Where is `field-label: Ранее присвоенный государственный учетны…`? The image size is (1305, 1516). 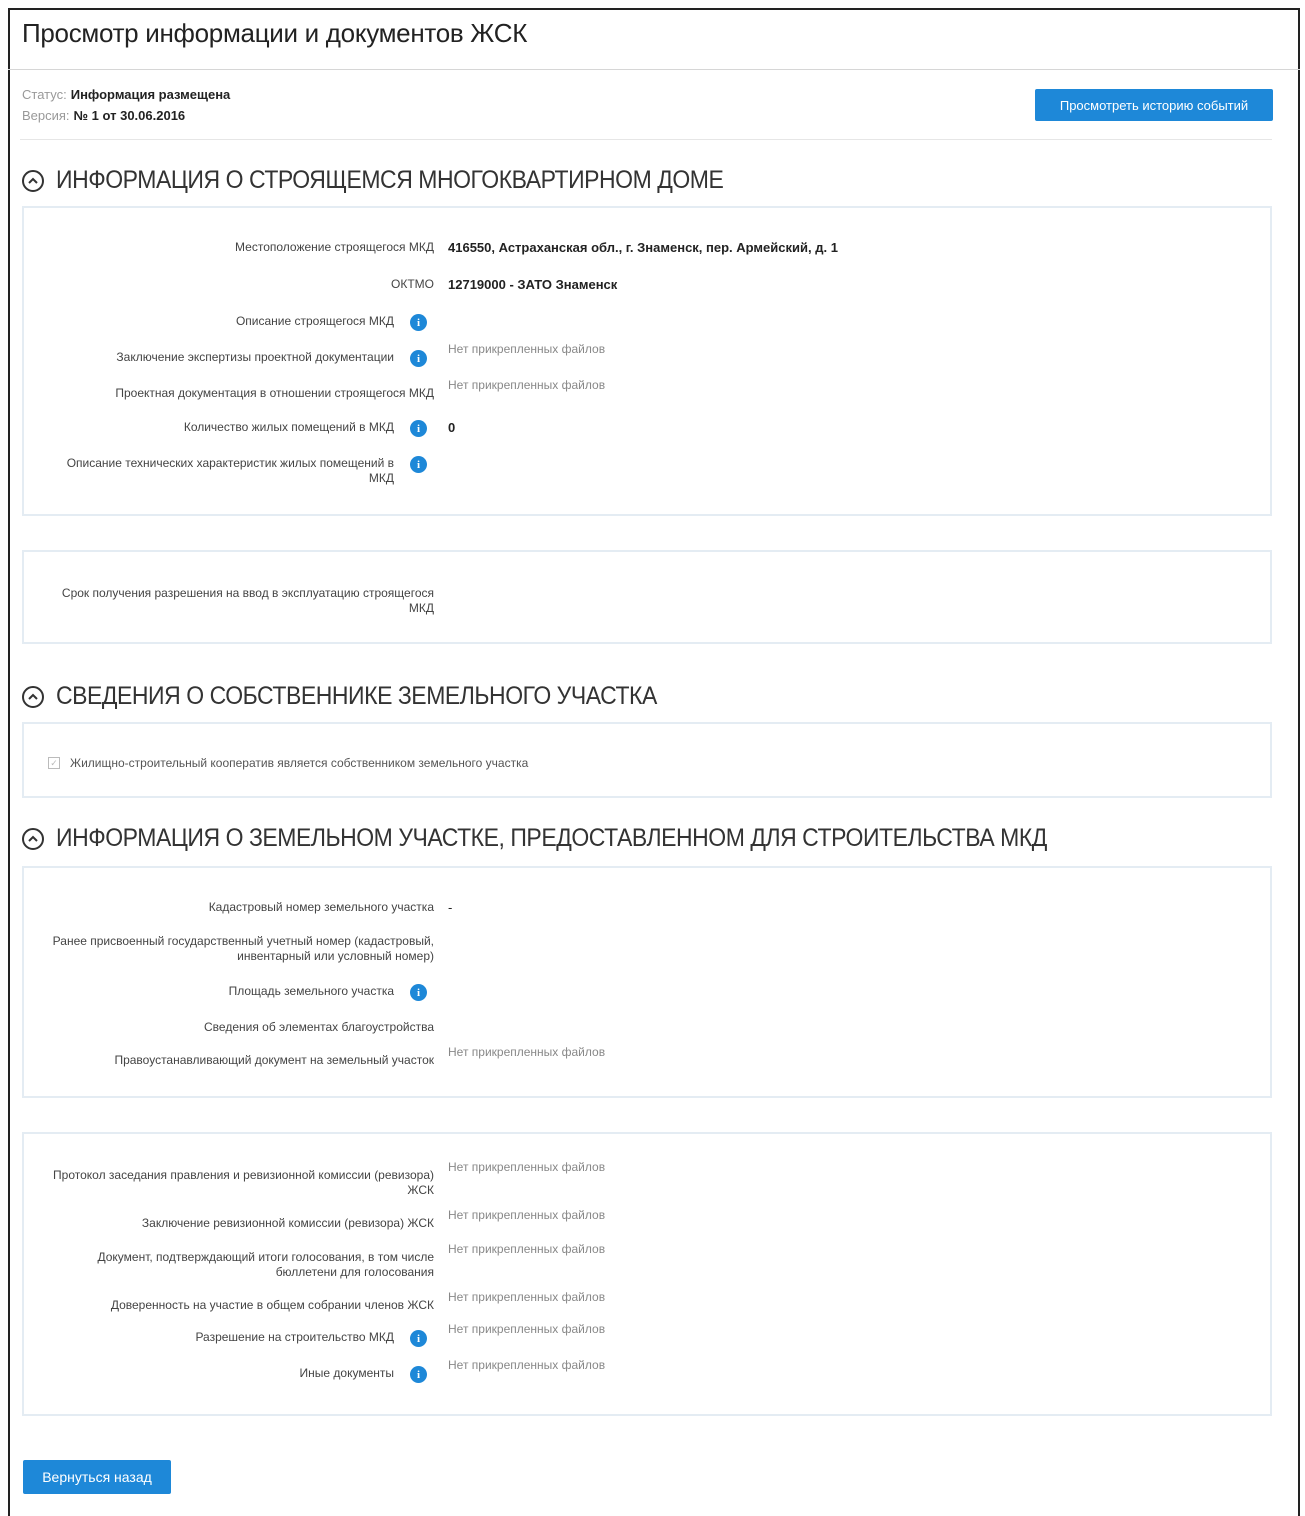 field-label: Ранее присвоенный государственный учетны… is located at coordinates (243, 948).